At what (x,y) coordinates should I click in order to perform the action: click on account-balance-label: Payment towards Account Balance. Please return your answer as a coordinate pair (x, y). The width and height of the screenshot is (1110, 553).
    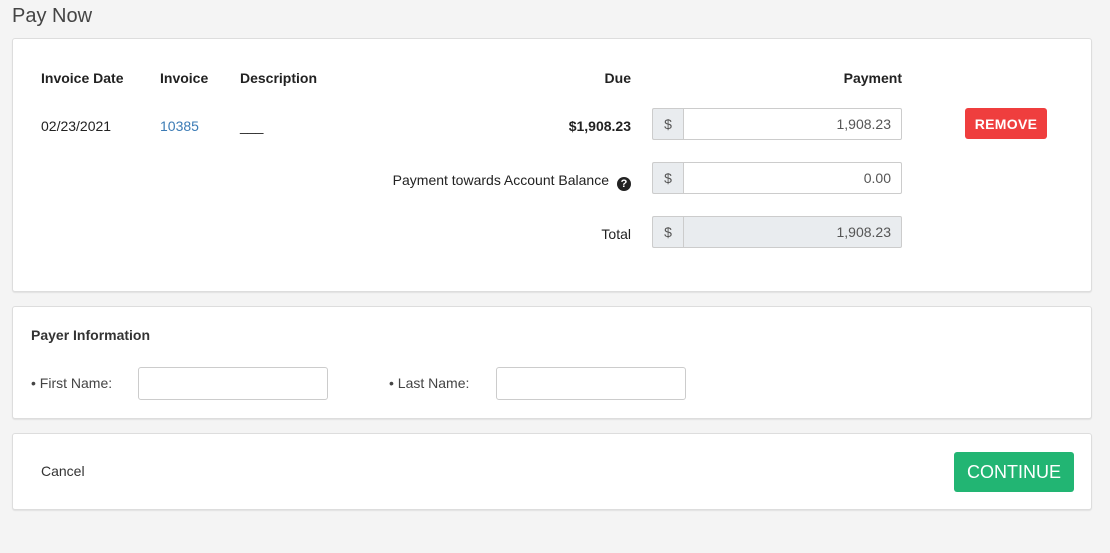
    Looking at the image, I should click on (500, 180).